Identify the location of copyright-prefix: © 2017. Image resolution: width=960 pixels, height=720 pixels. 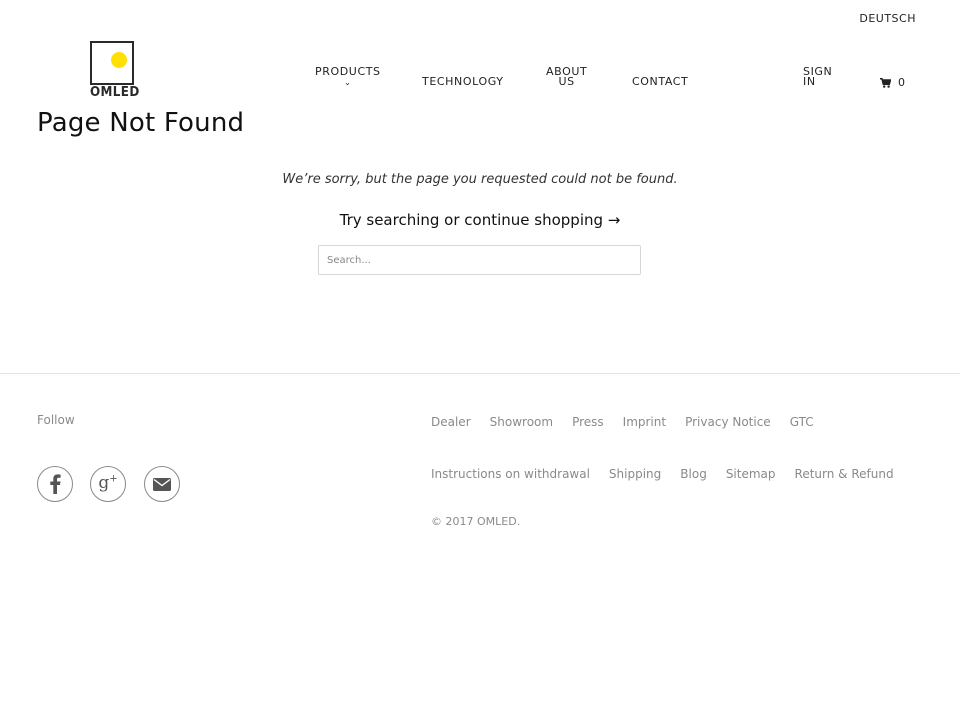
(454, 521).